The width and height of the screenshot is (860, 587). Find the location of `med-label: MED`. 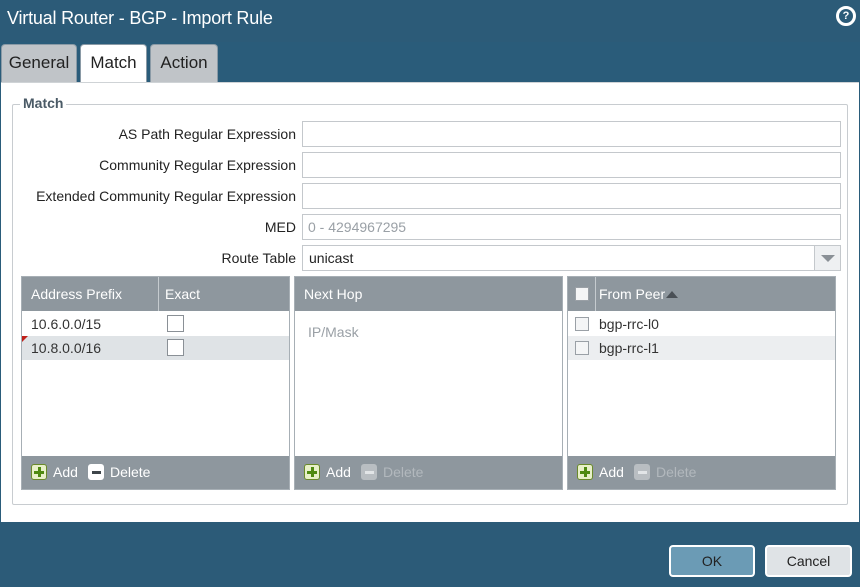

med-label: MED is located at coordinates (280, 227).